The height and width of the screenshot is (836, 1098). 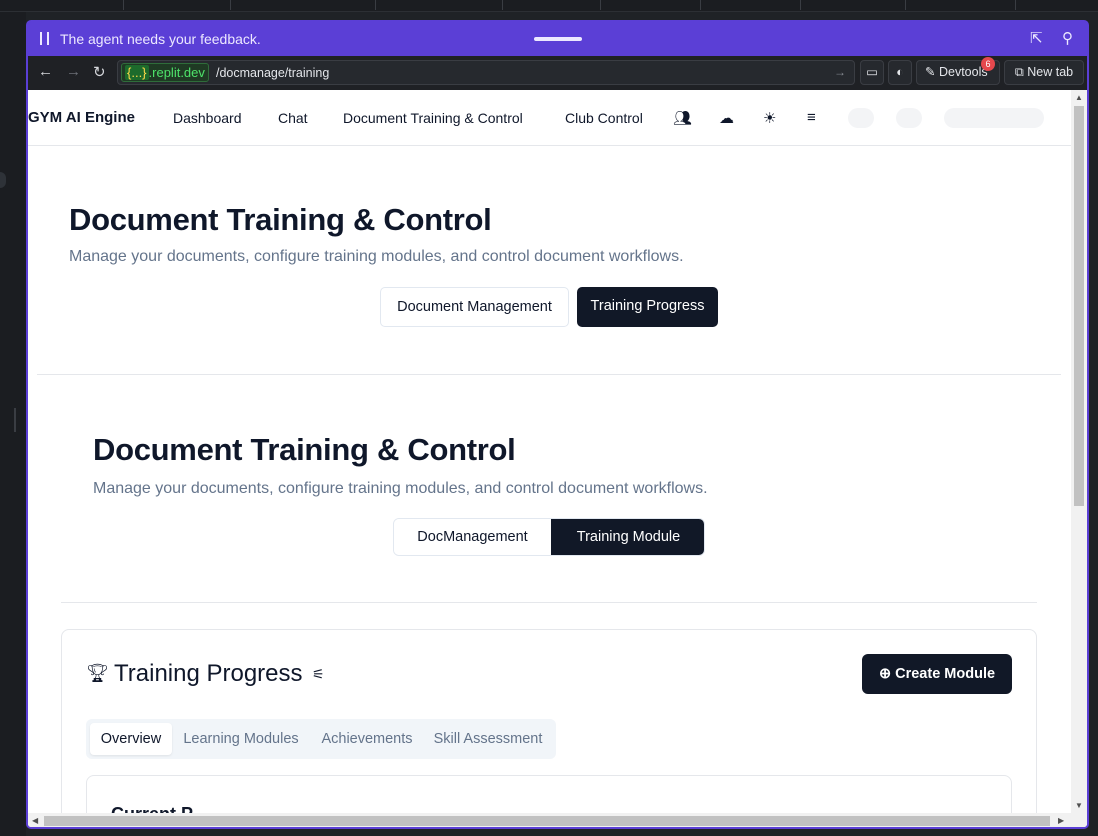 I want to click on nav-club-control: Club Control, so click(x=604, y=118).